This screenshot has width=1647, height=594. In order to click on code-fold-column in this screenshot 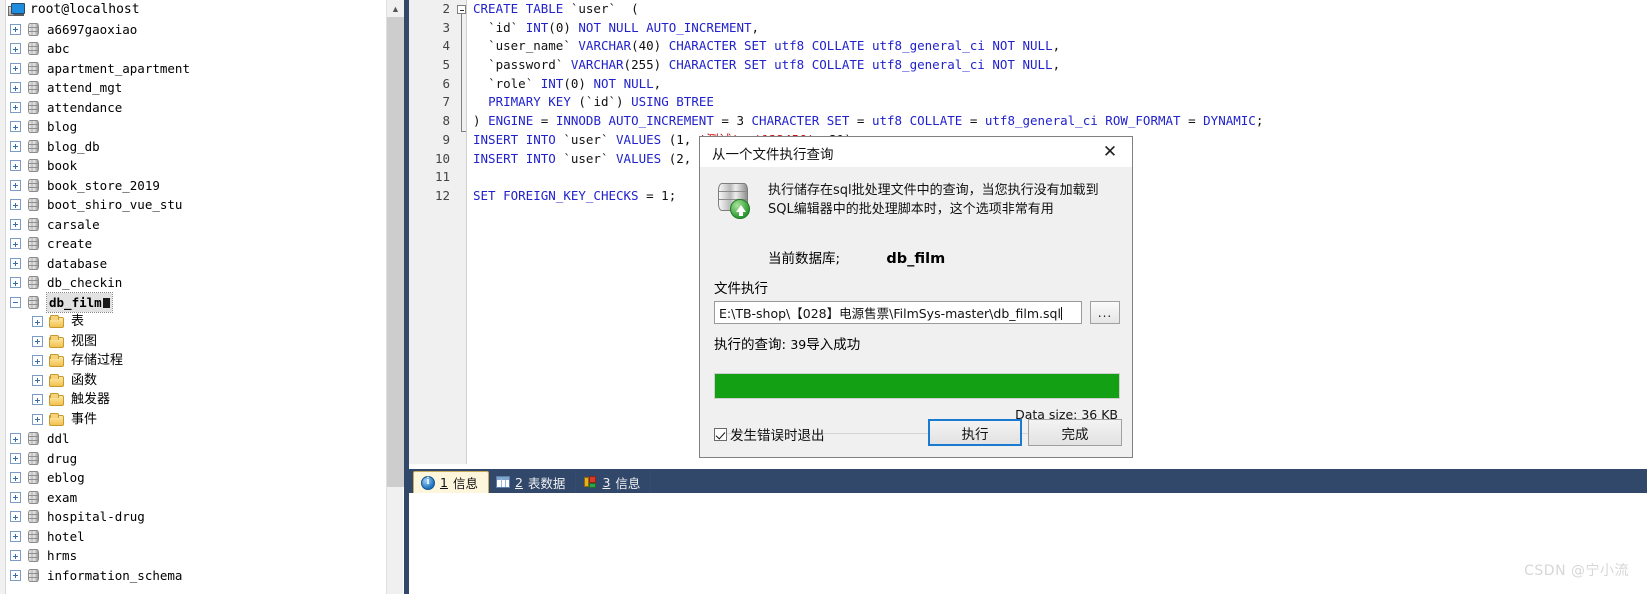, I will do `click(461, 232)`.